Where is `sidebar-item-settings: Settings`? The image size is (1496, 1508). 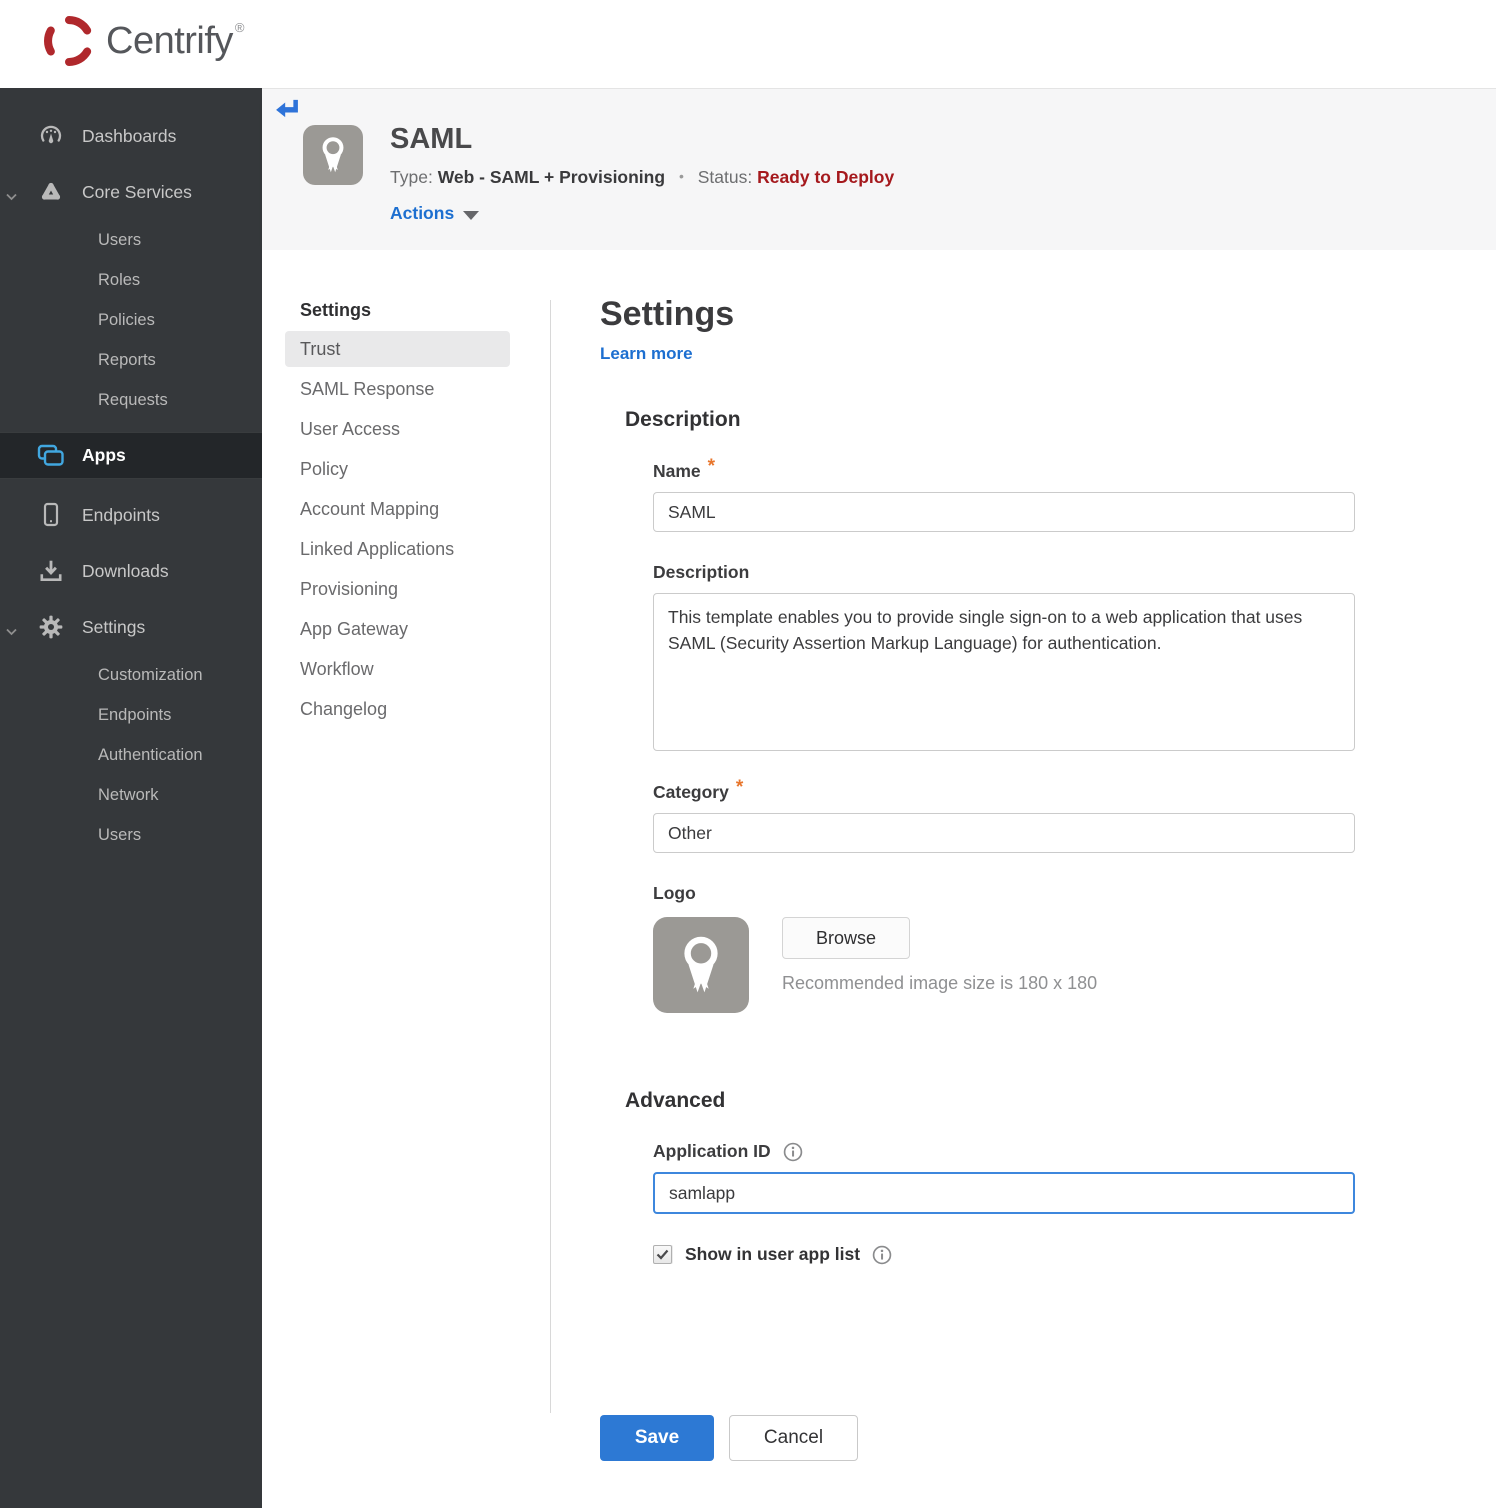 sidebar-item-settings: Settings is located at coordinates (131, 627).